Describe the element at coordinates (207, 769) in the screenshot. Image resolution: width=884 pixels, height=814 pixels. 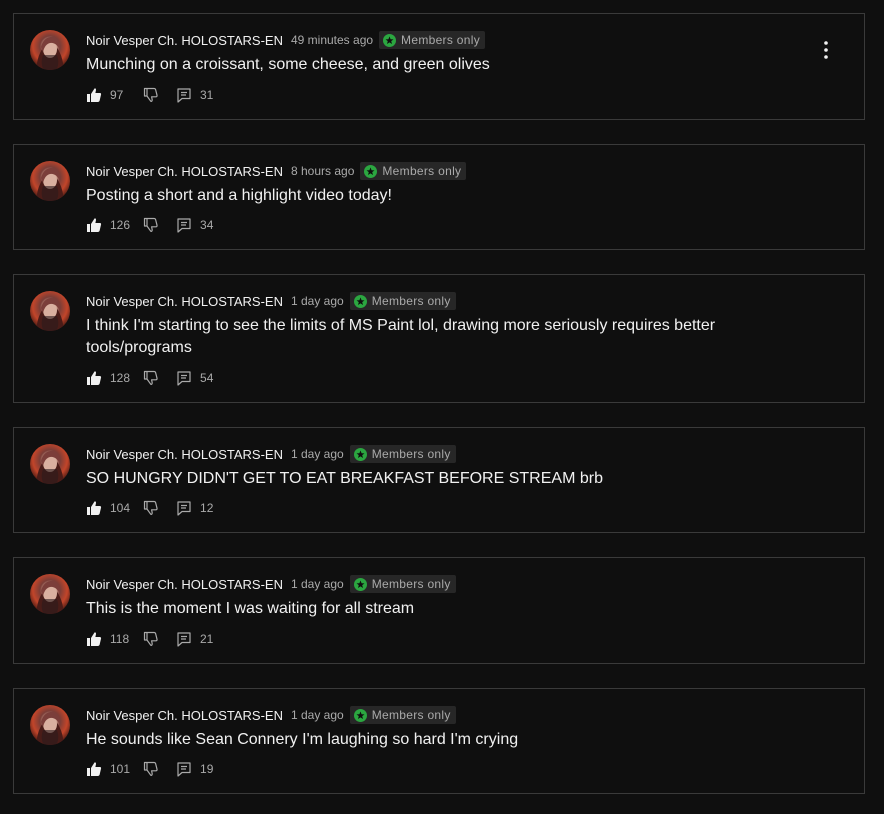
I see `comment-count: 19` at that location.